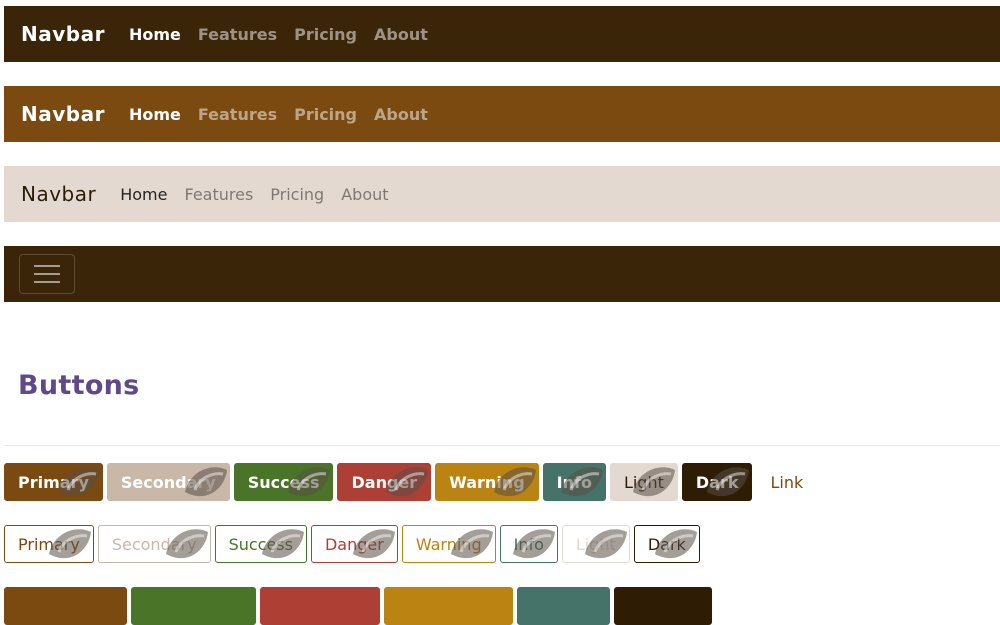  Describe the element at coordinates (487, 482) in the screenshot. I see `warning-button: Warning` at that location.